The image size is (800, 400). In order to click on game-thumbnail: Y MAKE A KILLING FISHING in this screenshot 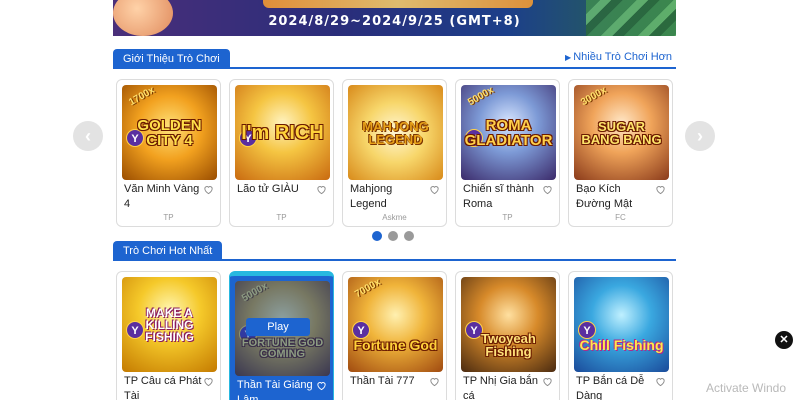, I will do `click(169, 324)`.